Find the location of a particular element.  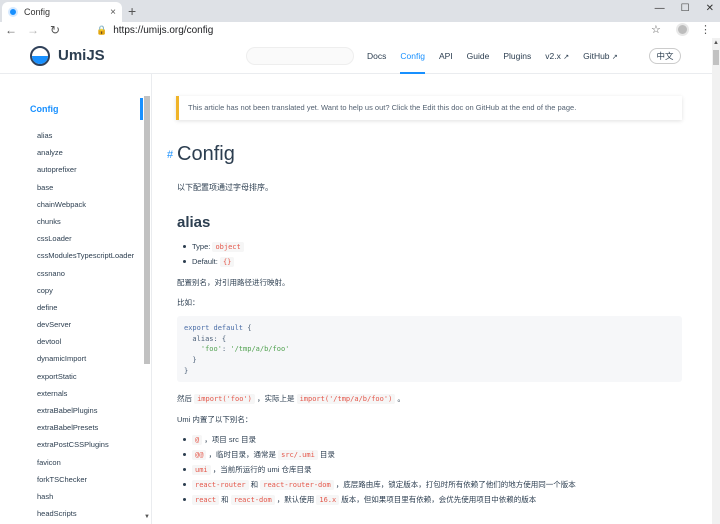

sidebar-item-extrababelpresets: extraBabelPresets is located at coordinates (85, 427).